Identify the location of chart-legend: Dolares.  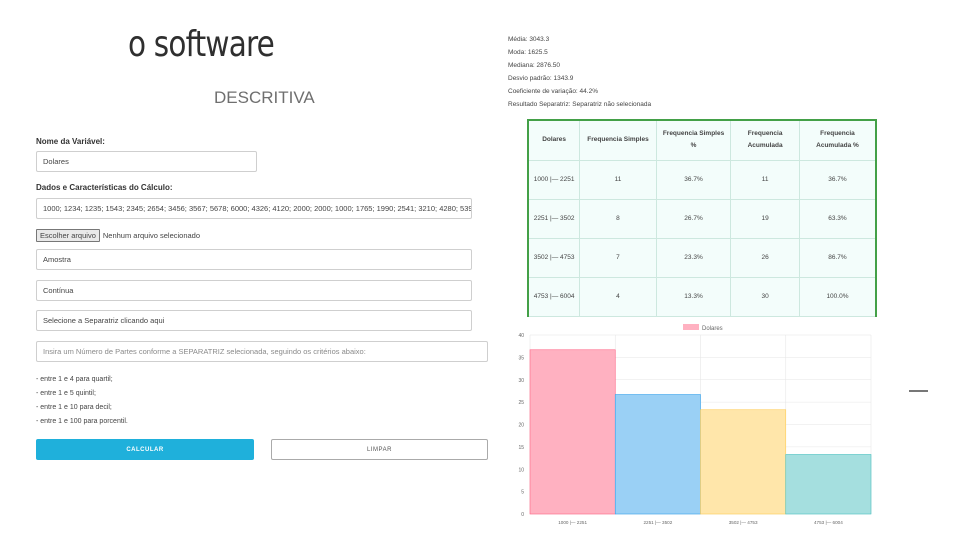
(703, 328).